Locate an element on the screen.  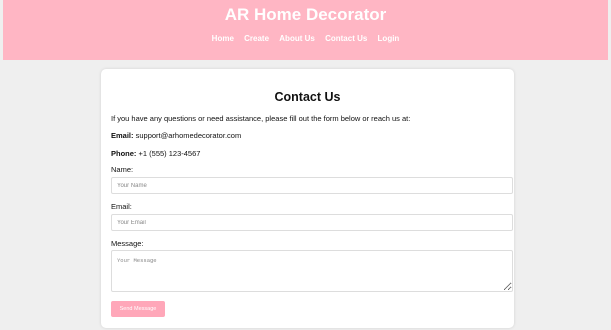
nav-about-link: About Us is located at coordinates (297, 38).